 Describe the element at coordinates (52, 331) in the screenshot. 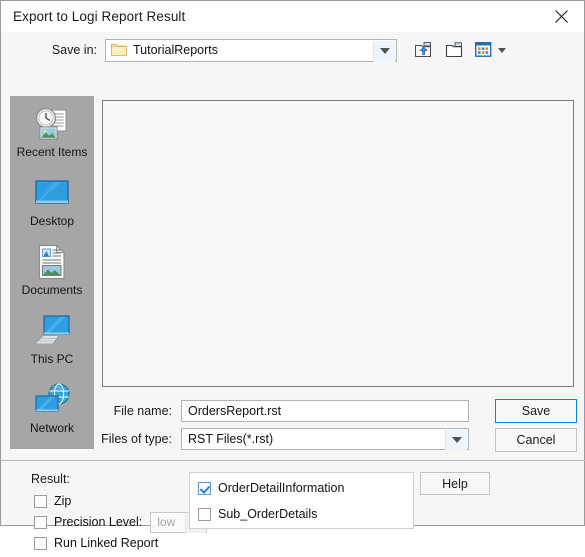

I see `this-pc-icon` at that location.